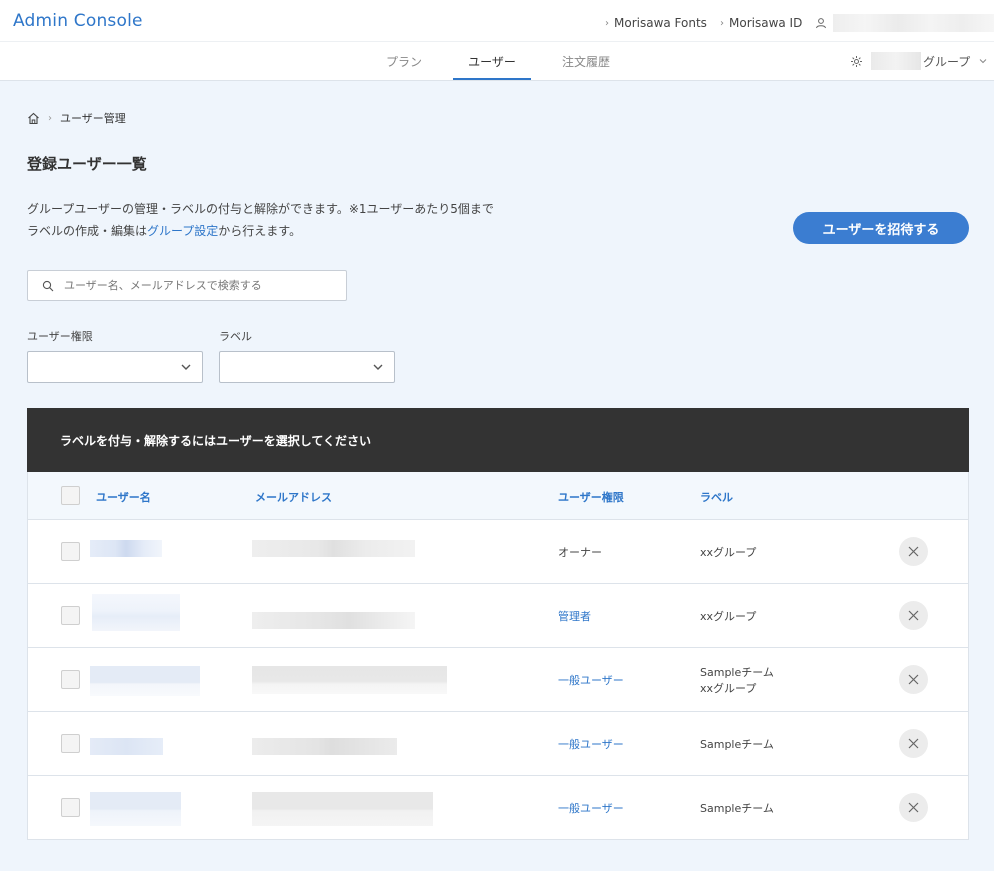  I want to click on morisawa-fonts-link: › Morisawa Fonts, so click(656, 23).